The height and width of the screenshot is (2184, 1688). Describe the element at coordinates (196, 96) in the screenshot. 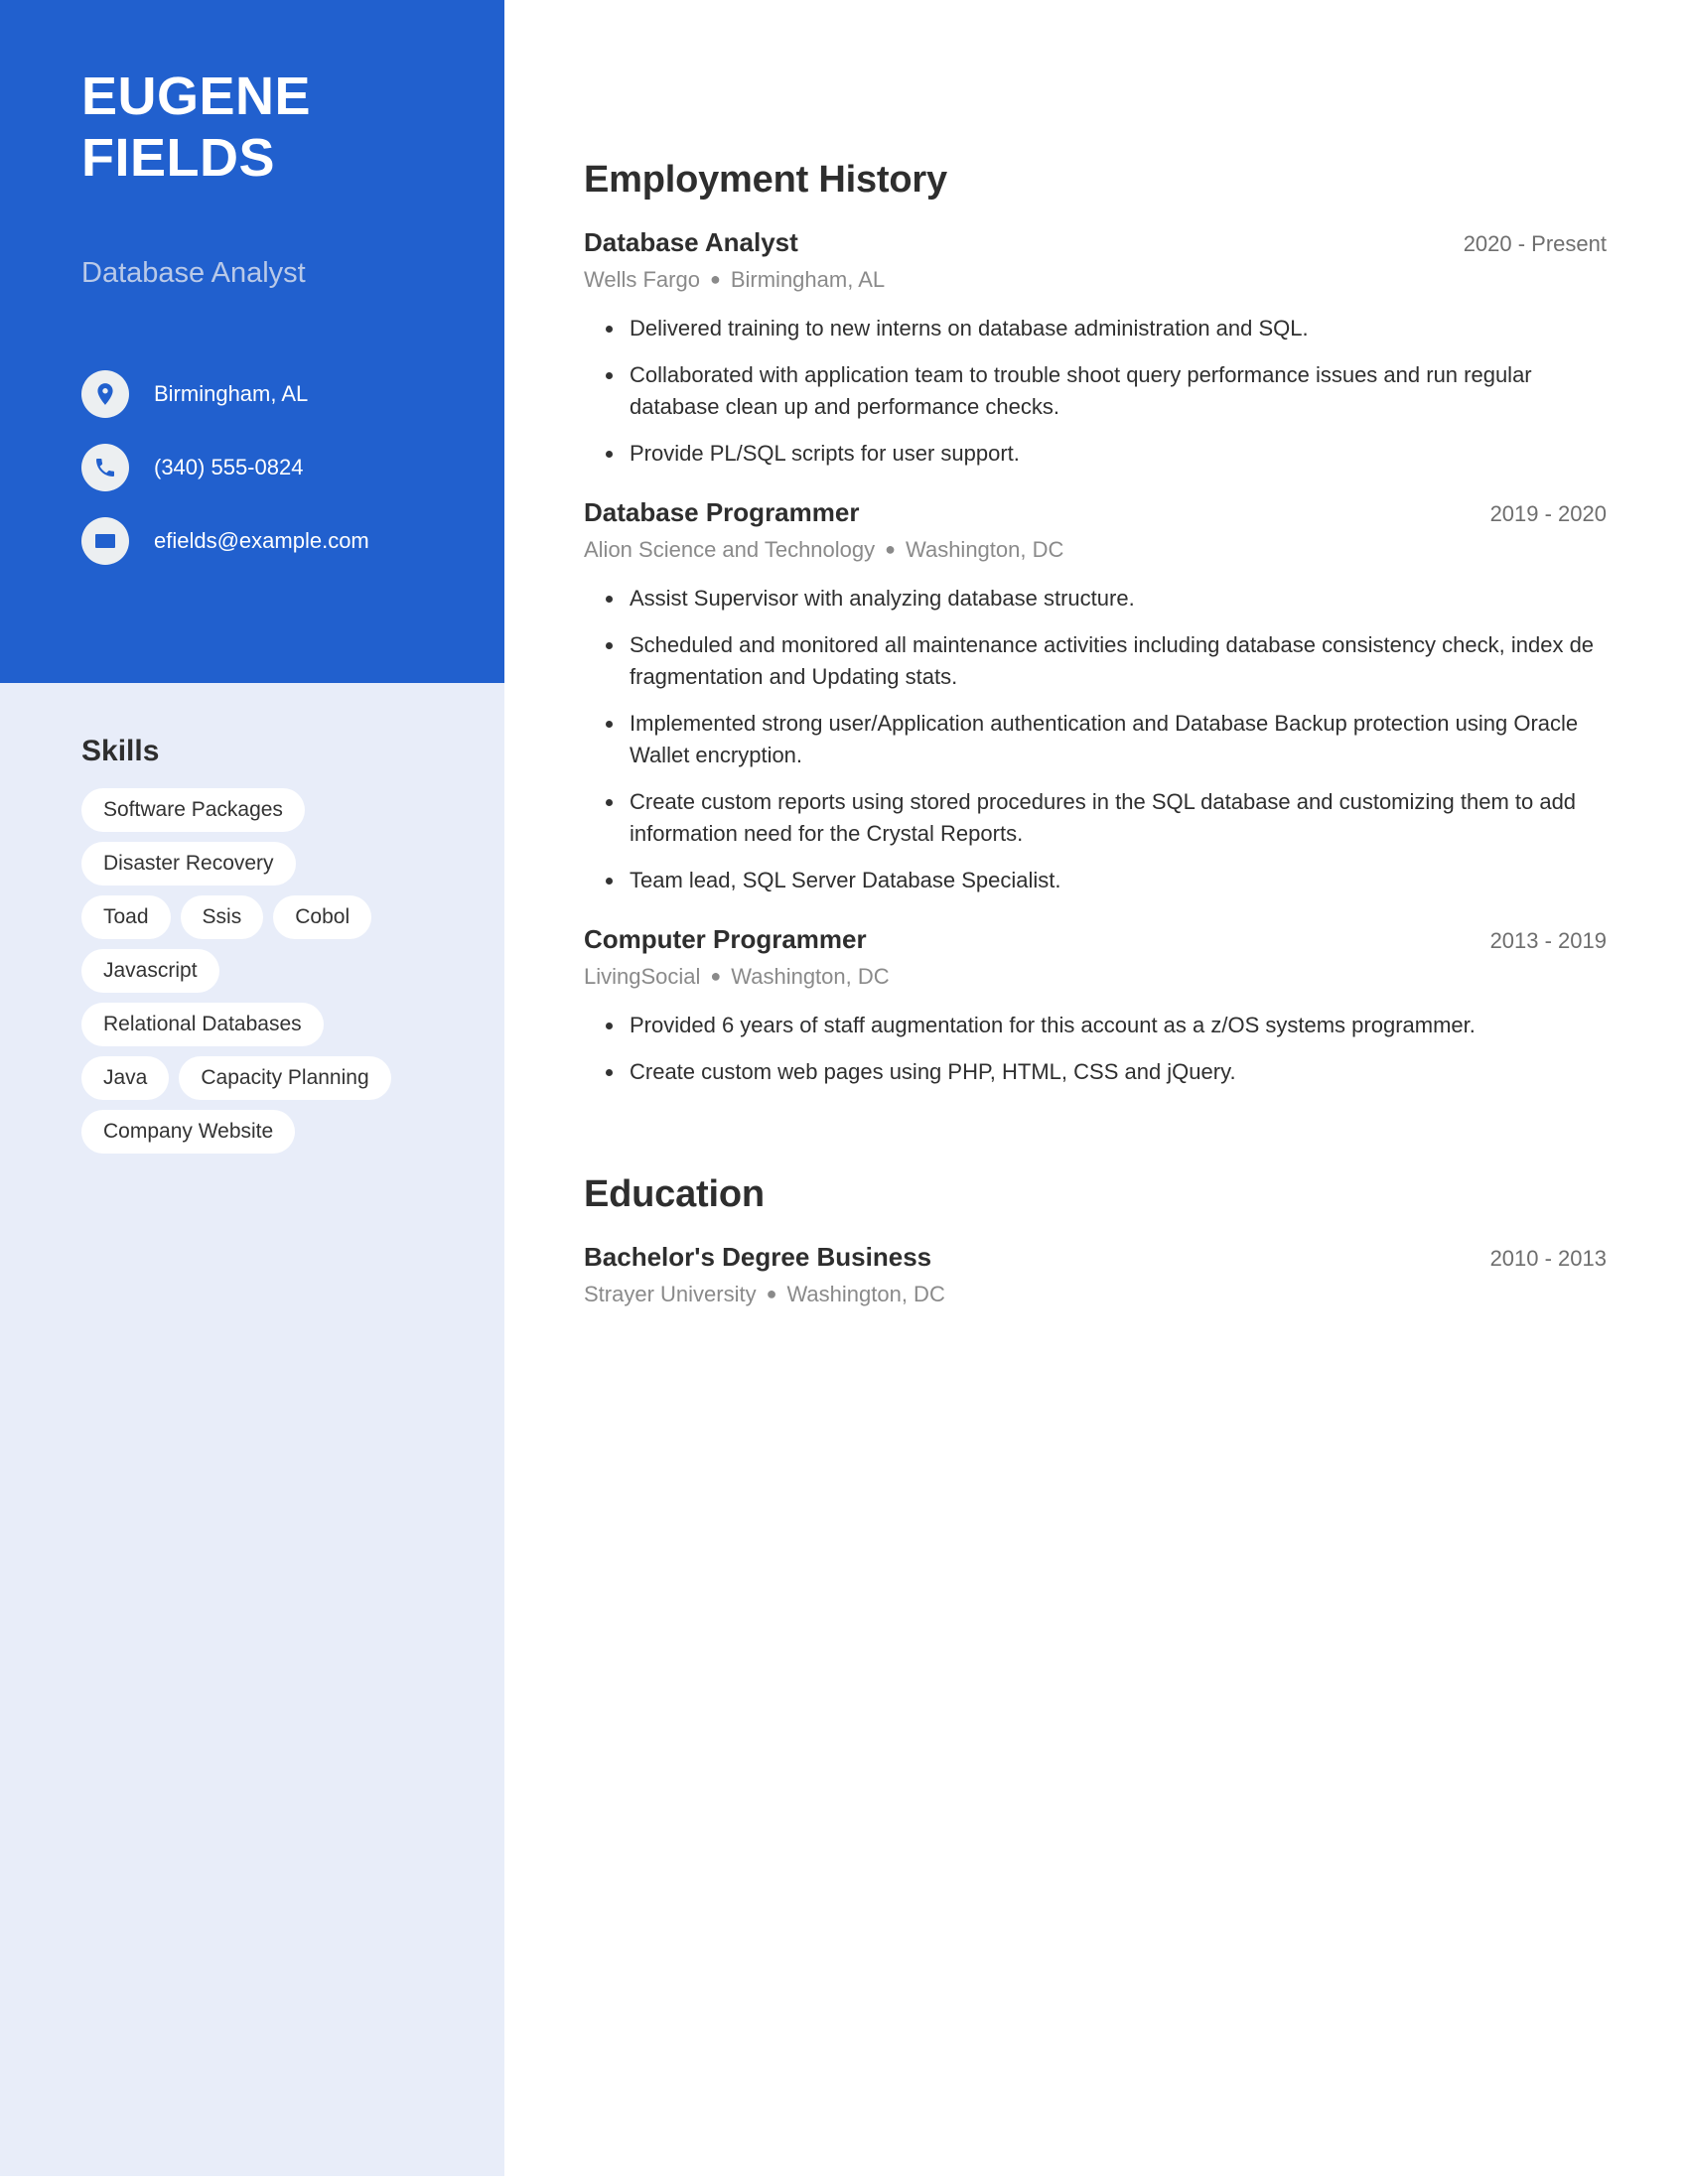

I see `first-name: EUGENE` at that location.